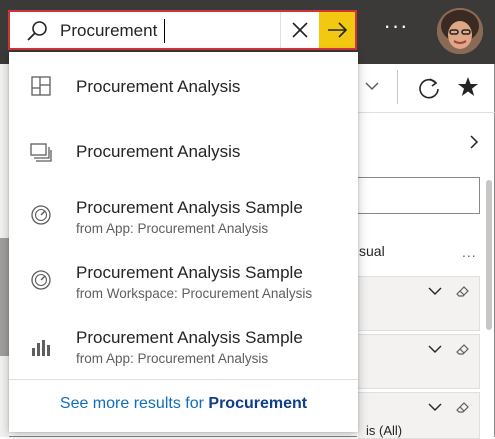 This screenshot has width=495, height=439. I want to click on report-icon, so click(41, 152).